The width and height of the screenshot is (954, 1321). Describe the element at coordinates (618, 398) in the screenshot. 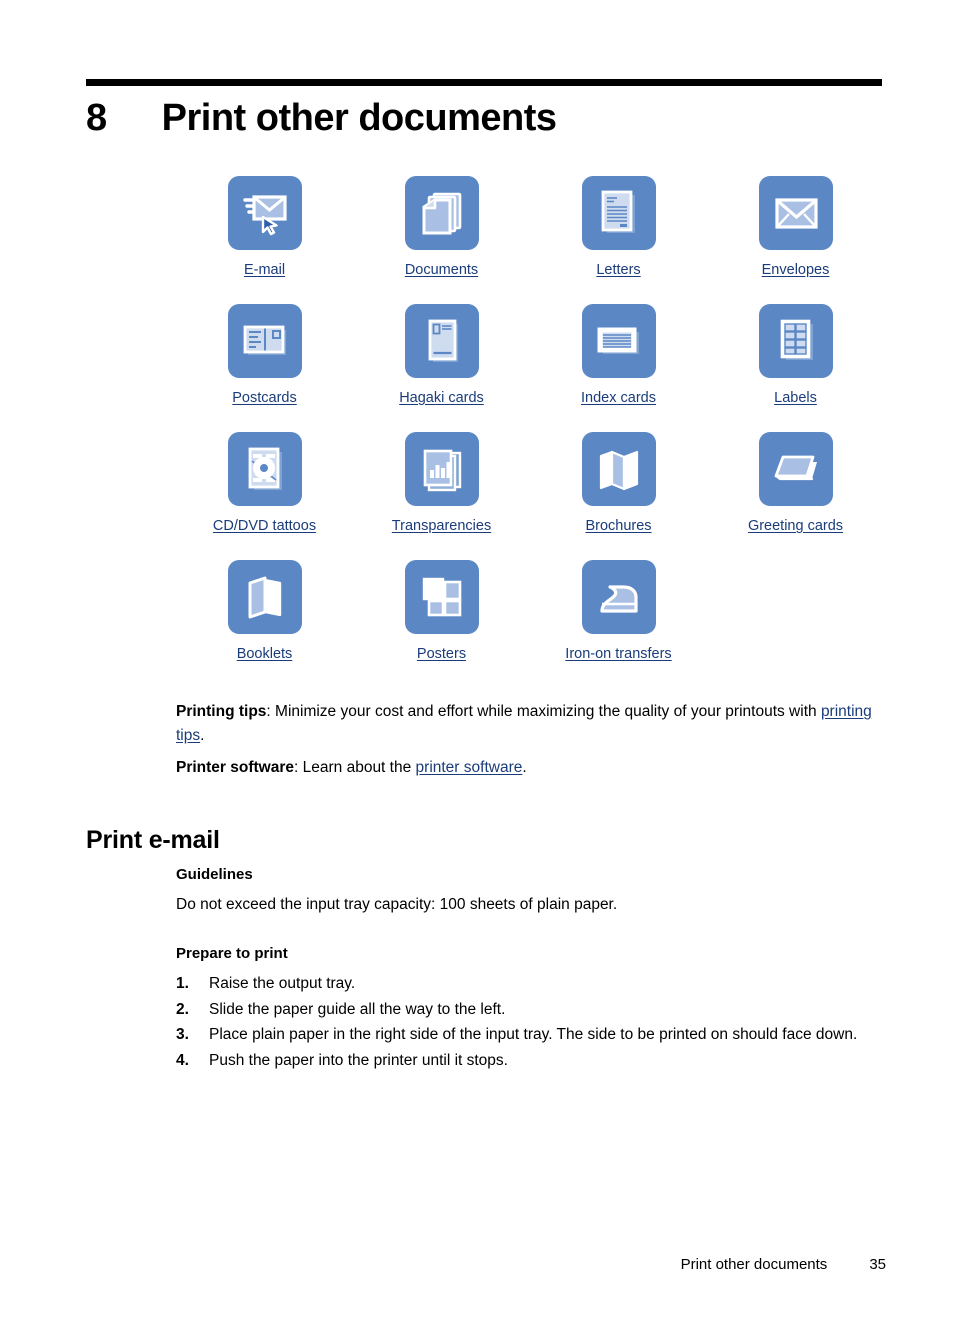

I see `grid-label: Index cards` at that location.